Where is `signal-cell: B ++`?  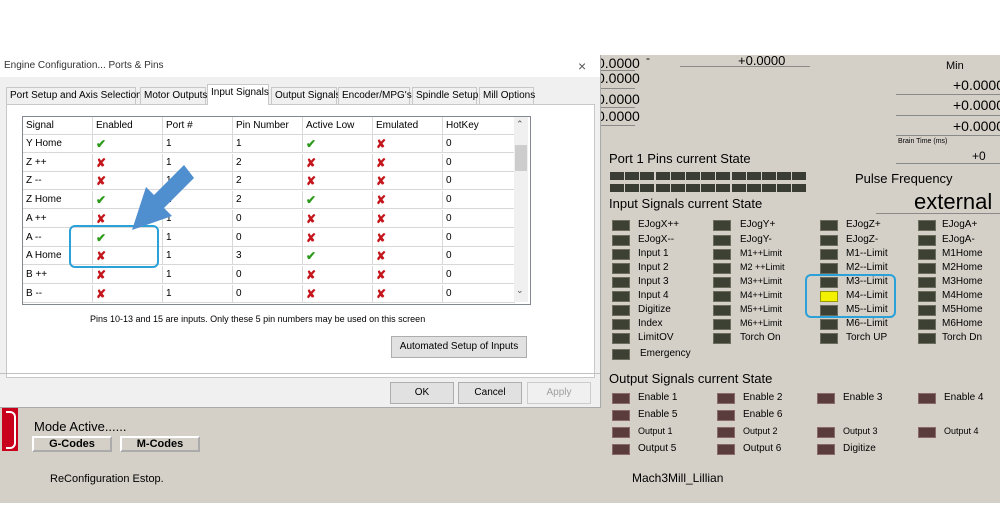 signal-cell: B ++ is located at coordinates (58, 274).